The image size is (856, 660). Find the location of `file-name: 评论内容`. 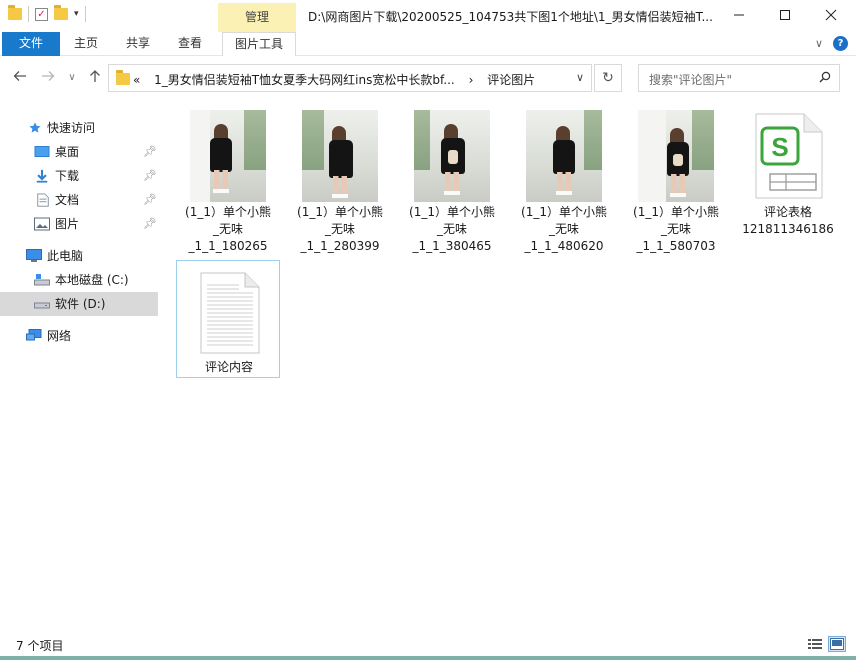

file-name: 评论内容 is located at coordinates (228, 367).